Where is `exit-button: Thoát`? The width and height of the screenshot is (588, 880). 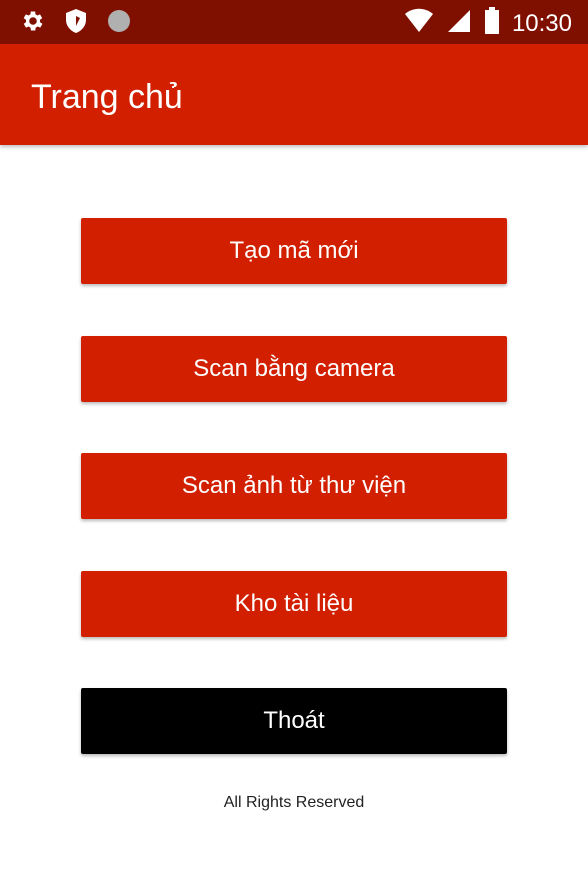
exit-button: Thoát is located at coordinates (294, 721).